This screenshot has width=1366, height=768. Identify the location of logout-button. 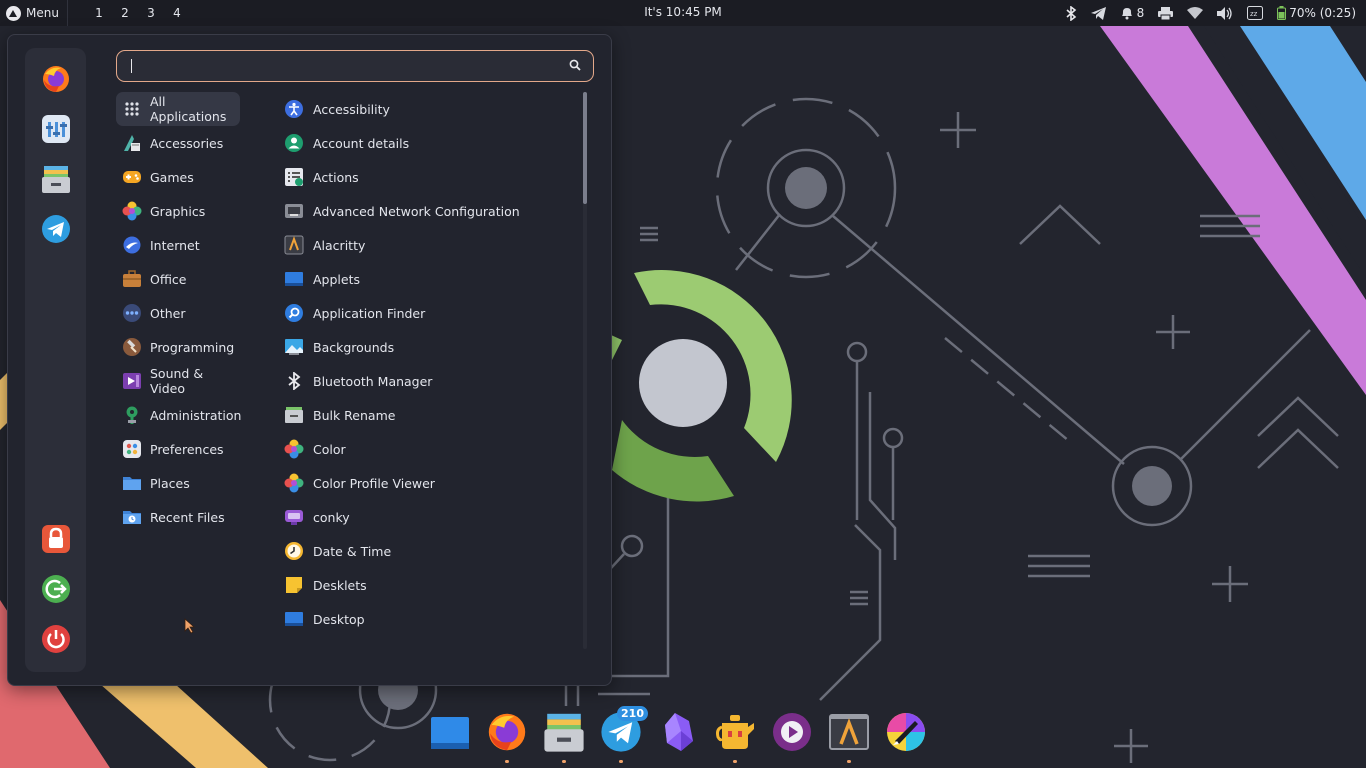
(56, 589).